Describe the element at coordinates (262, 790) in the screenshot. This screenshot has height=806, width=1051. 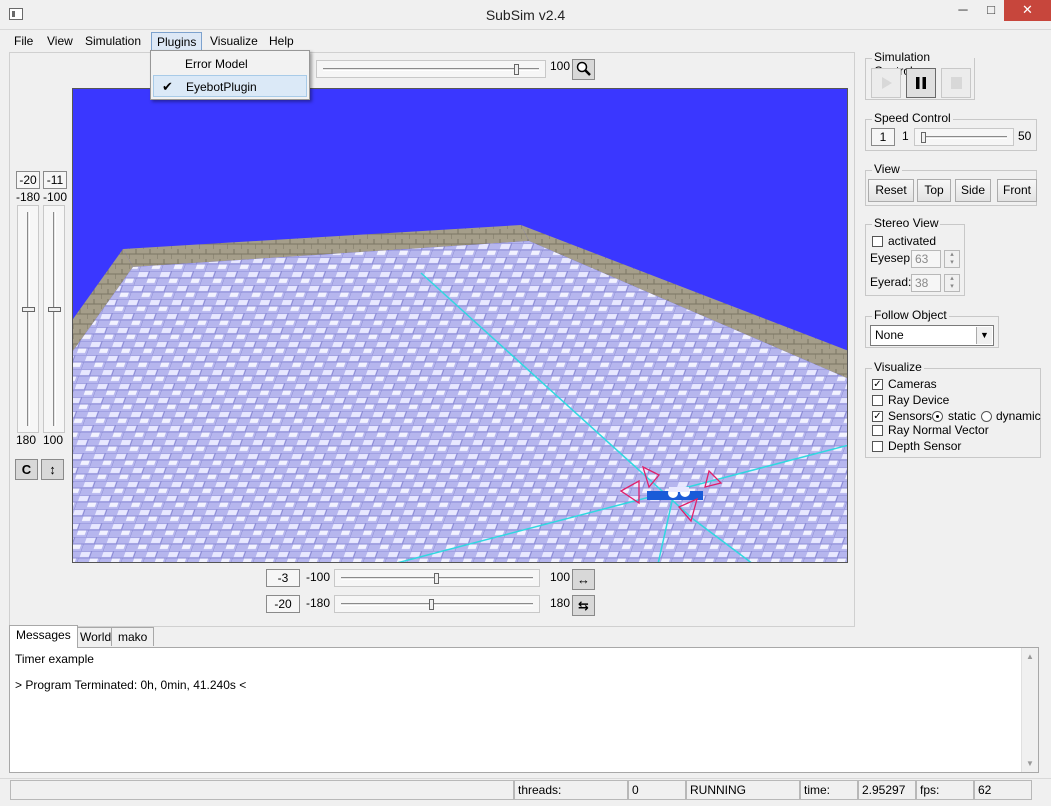
I see `status-empty` at that location.